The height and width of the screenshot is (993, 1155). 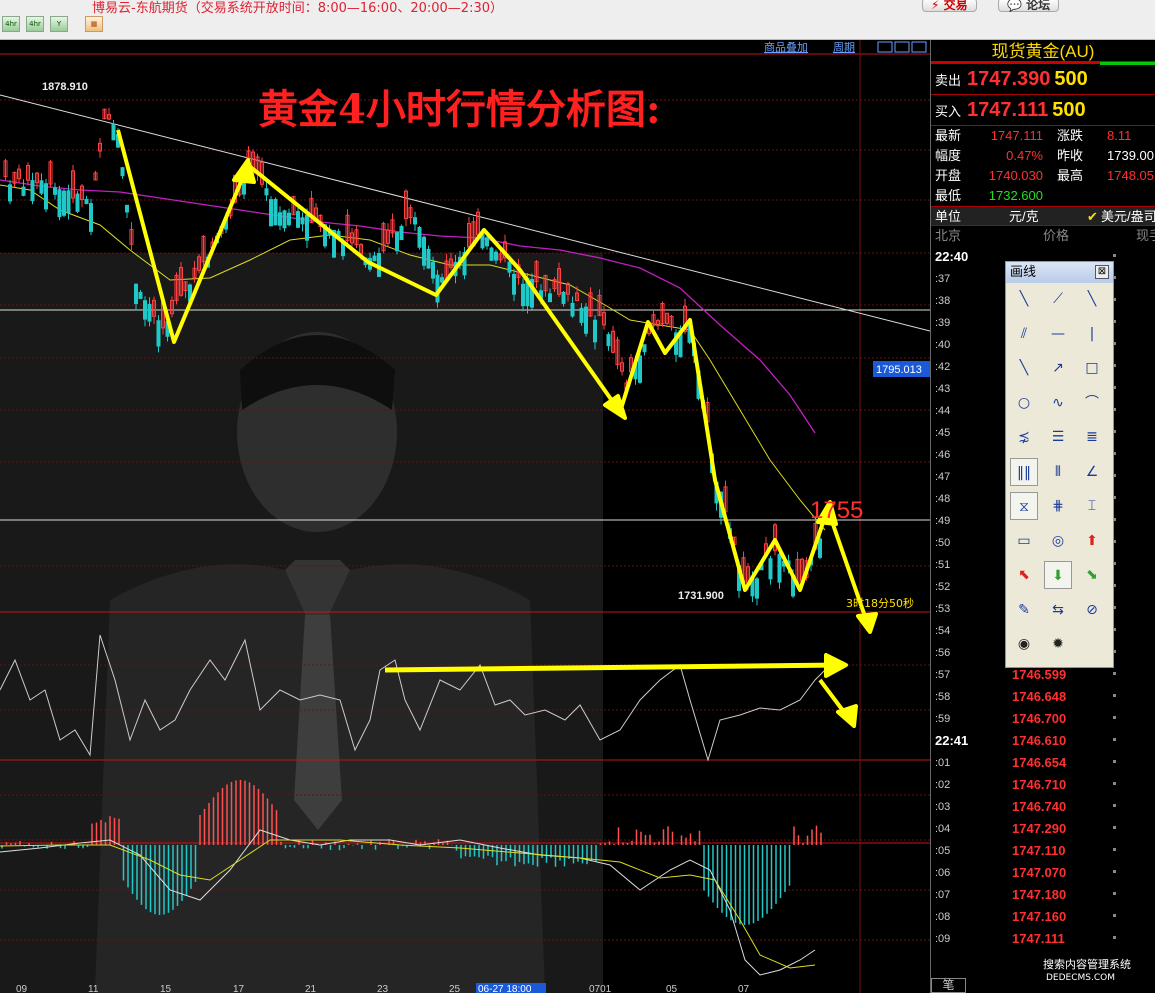 I want to click on low-label: 1731.900, so click(x=701, y=596).